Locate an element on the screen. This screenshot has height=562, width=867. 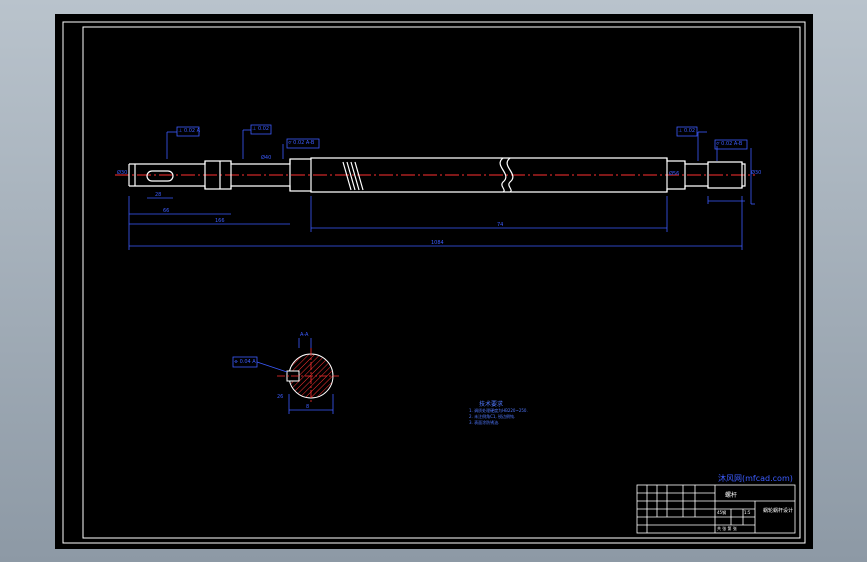
dim-d-right: Ø30 is located at coordinates (756, 173).